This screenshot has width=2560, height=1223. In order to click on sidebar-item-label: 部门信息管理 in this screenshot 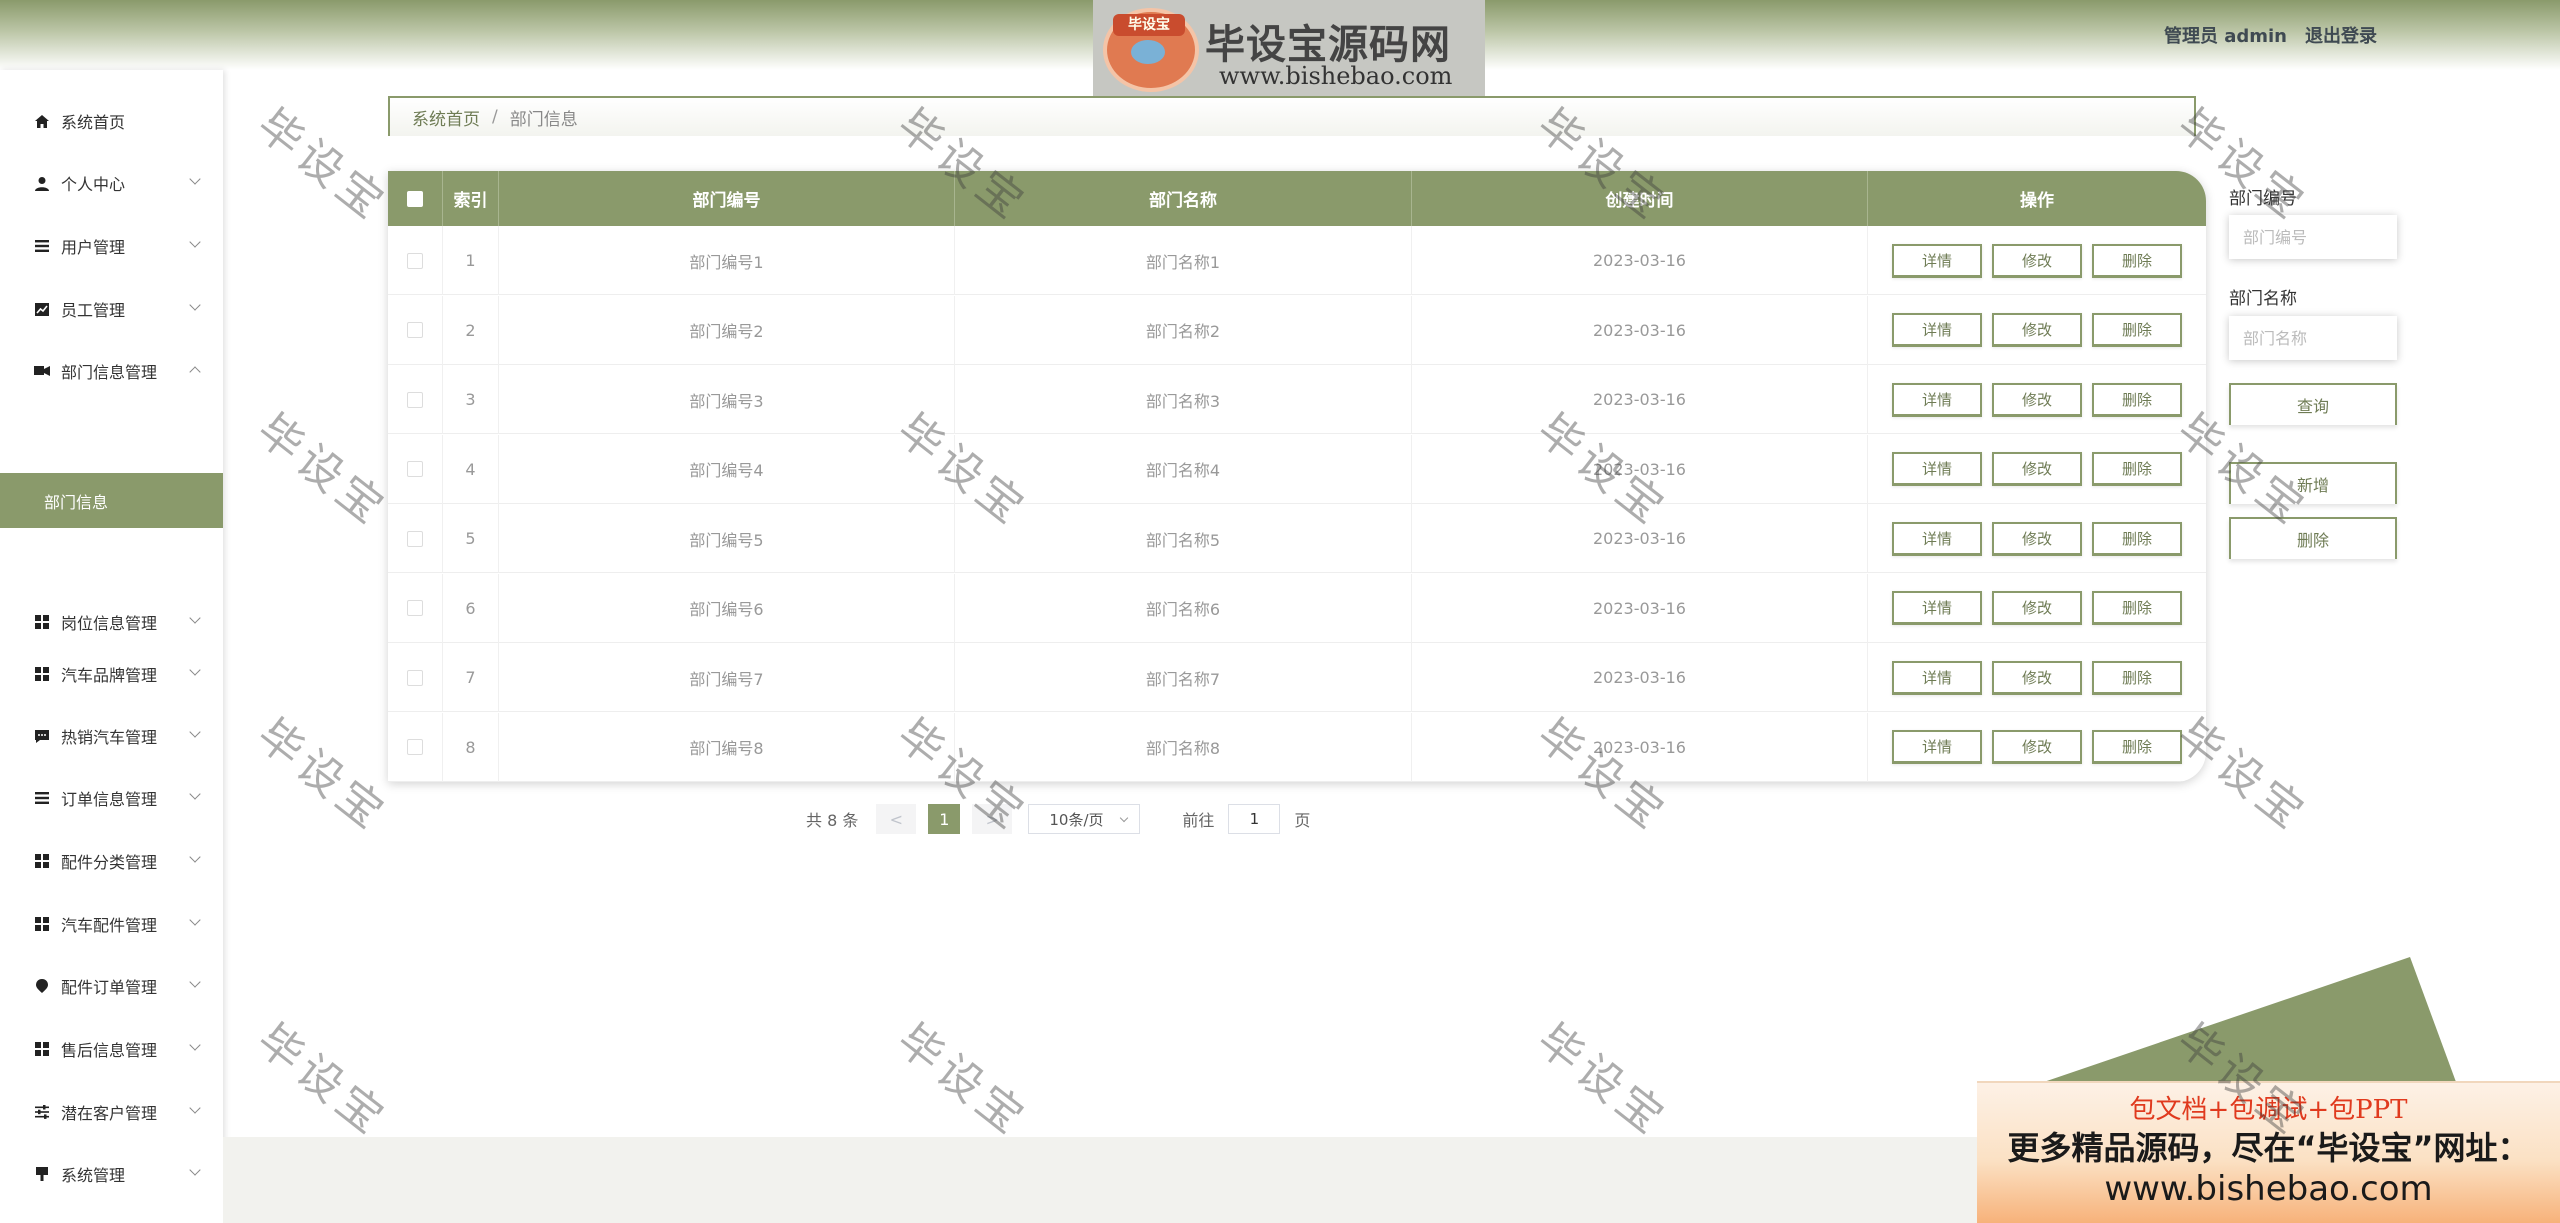, I will do `click(109, 372)`.